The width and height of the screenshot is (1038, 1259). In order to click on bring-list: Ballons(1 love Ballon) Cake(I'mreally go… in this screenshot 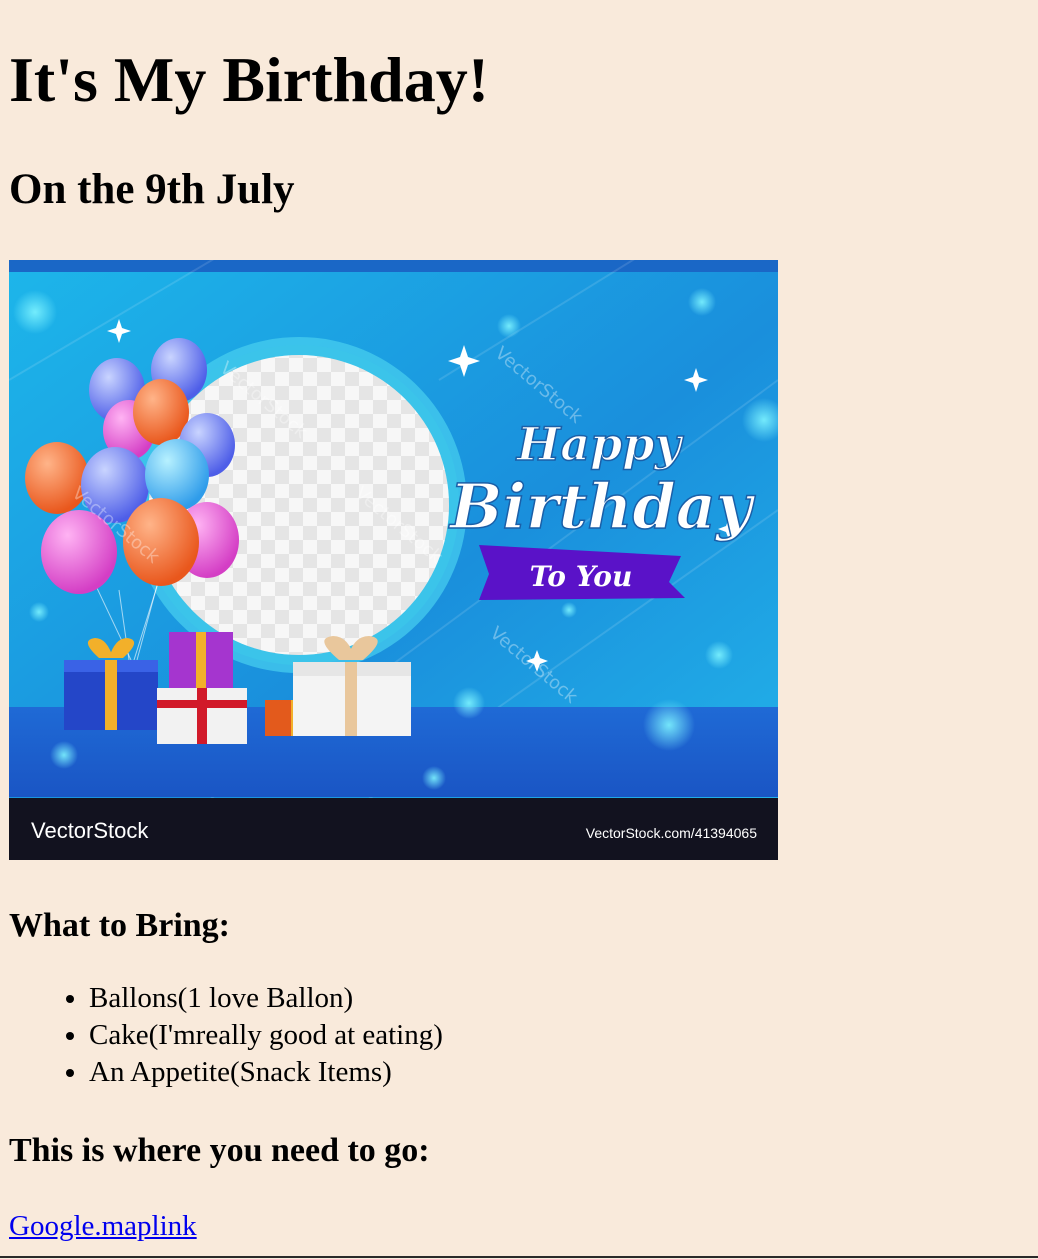, I will do `click(519, 1035)`.